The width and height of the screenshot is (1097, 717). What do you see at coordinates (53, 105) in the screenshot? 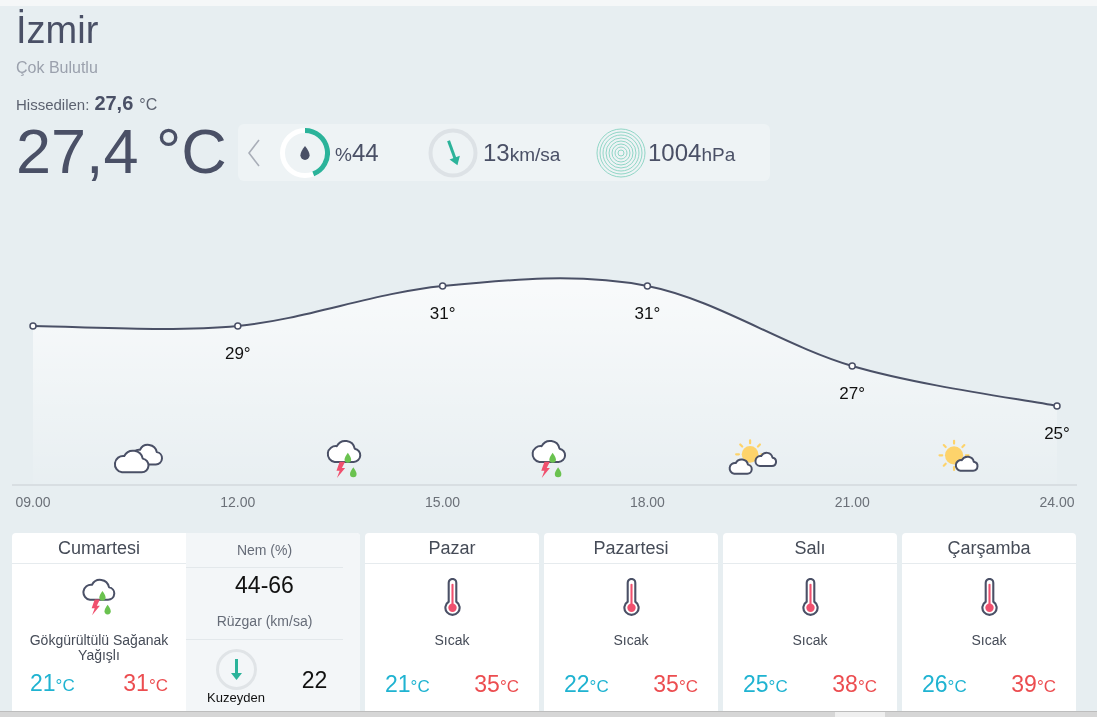
I see `feels-like-label: Hissedilen:` at bounding box center [53, 105].